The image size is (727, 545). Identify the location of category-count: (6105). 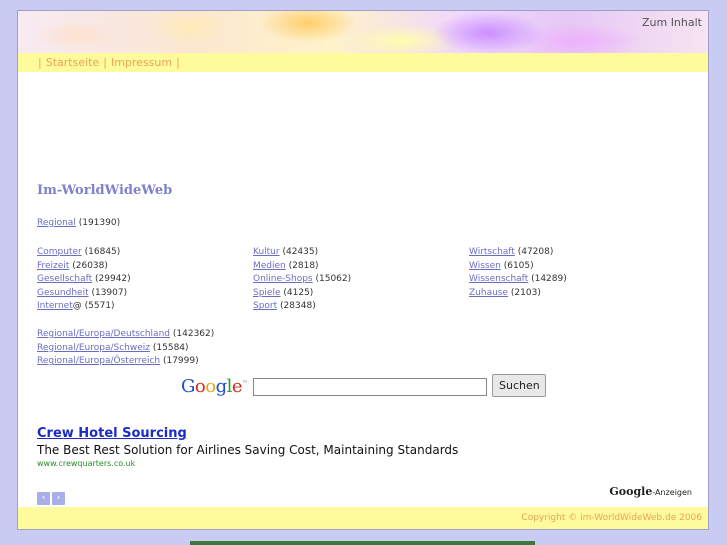
(518, 265).